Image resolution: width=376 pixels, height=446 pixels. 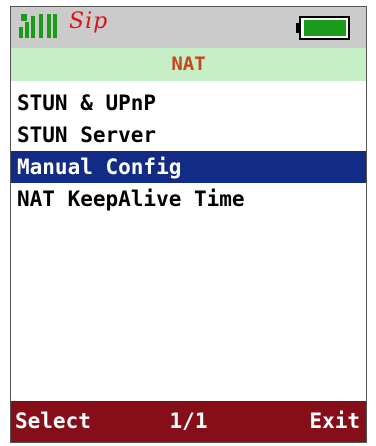 What do you see at coordinates (188, 27) in the screenshot?
I see `status-bar: Sip` at bounding box center [188, 27].